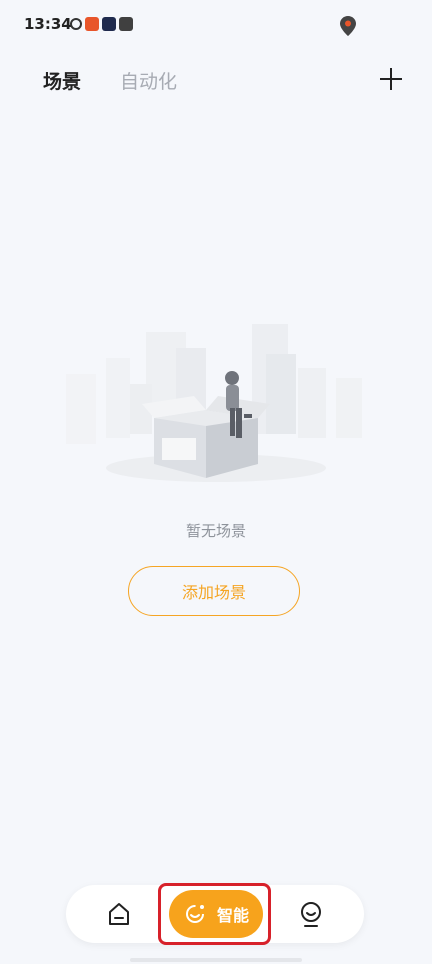 This screenshot has height=964, width=432. I want to click on tab-automation: 自动化, so click(148, 80).